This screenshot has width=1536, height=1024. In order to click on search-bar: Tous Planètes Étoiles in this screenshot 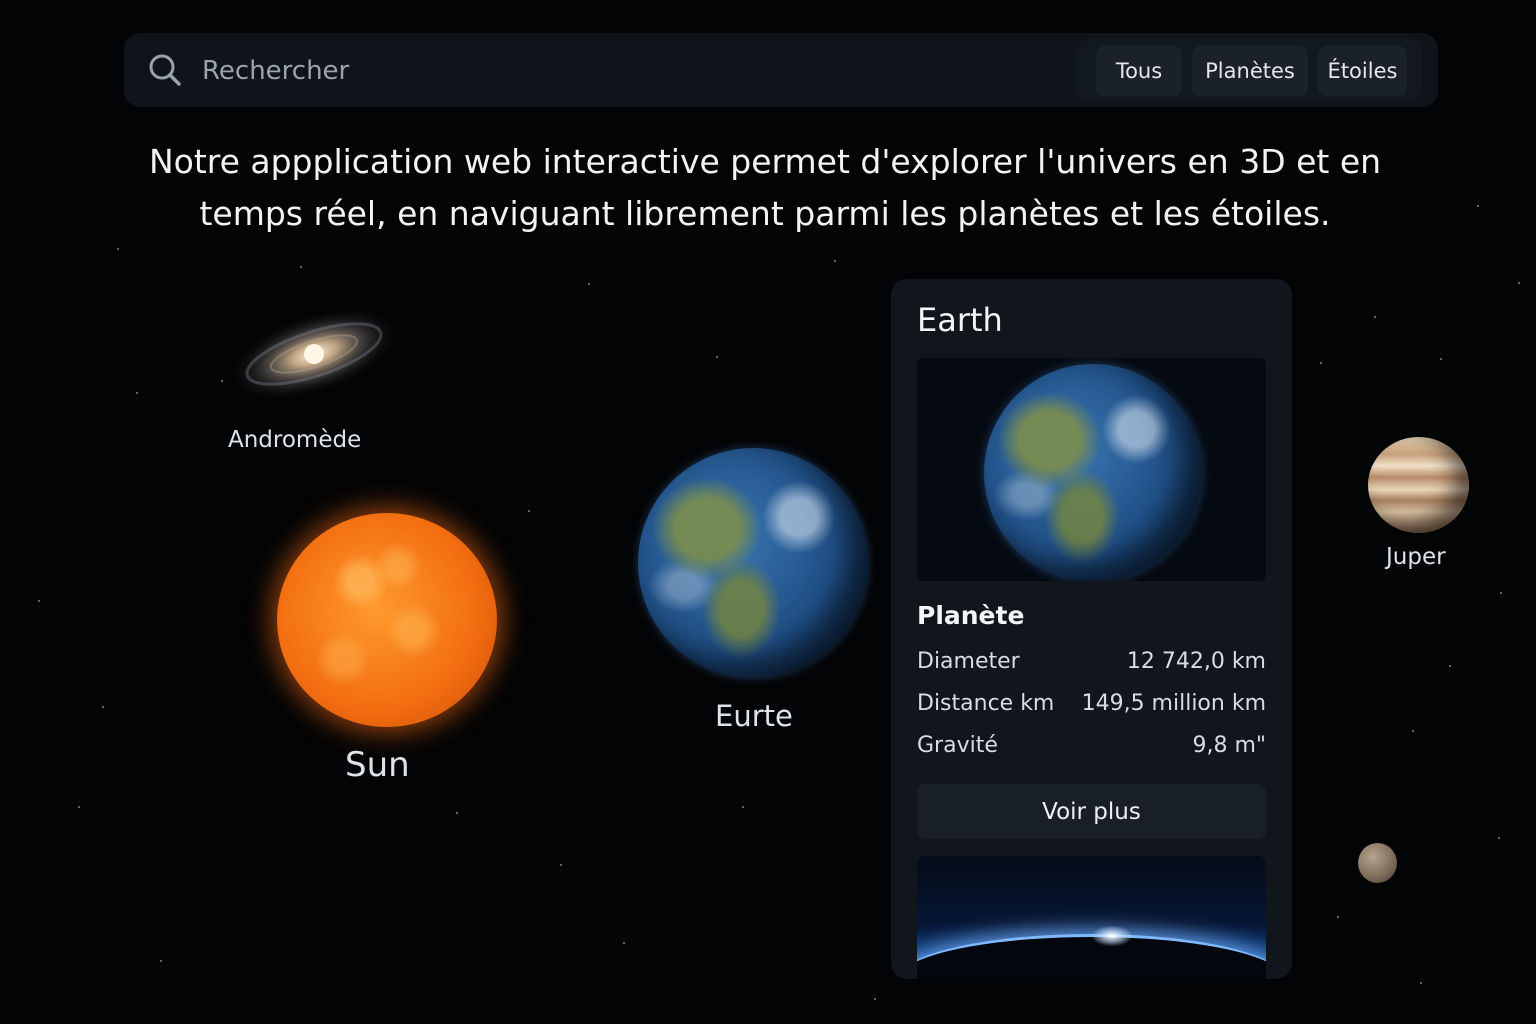, I will do `click(781, 70)`.